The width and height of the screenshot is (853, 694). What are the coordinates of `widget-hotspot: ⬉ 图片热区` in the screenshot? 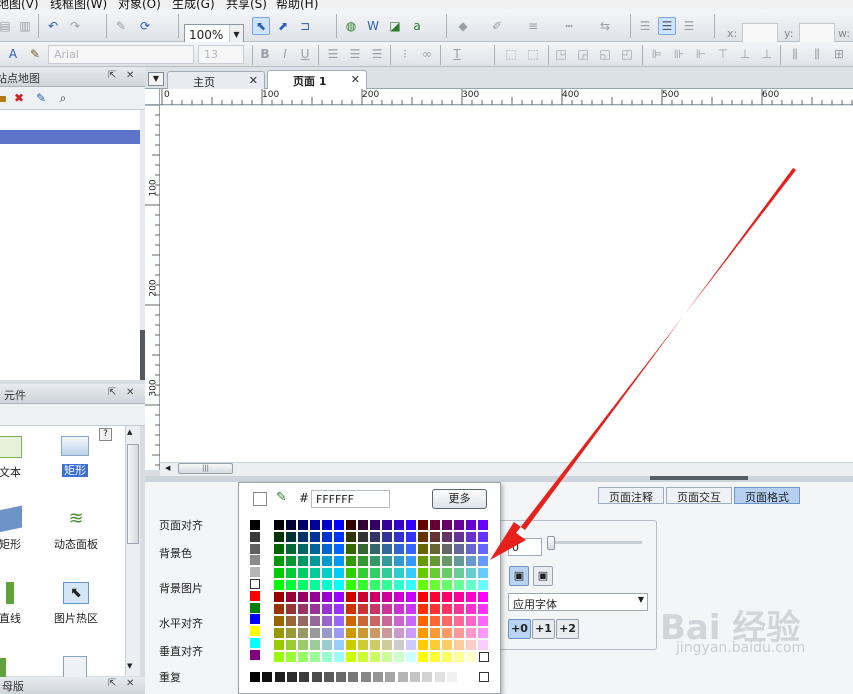 It's located at (76, 604).